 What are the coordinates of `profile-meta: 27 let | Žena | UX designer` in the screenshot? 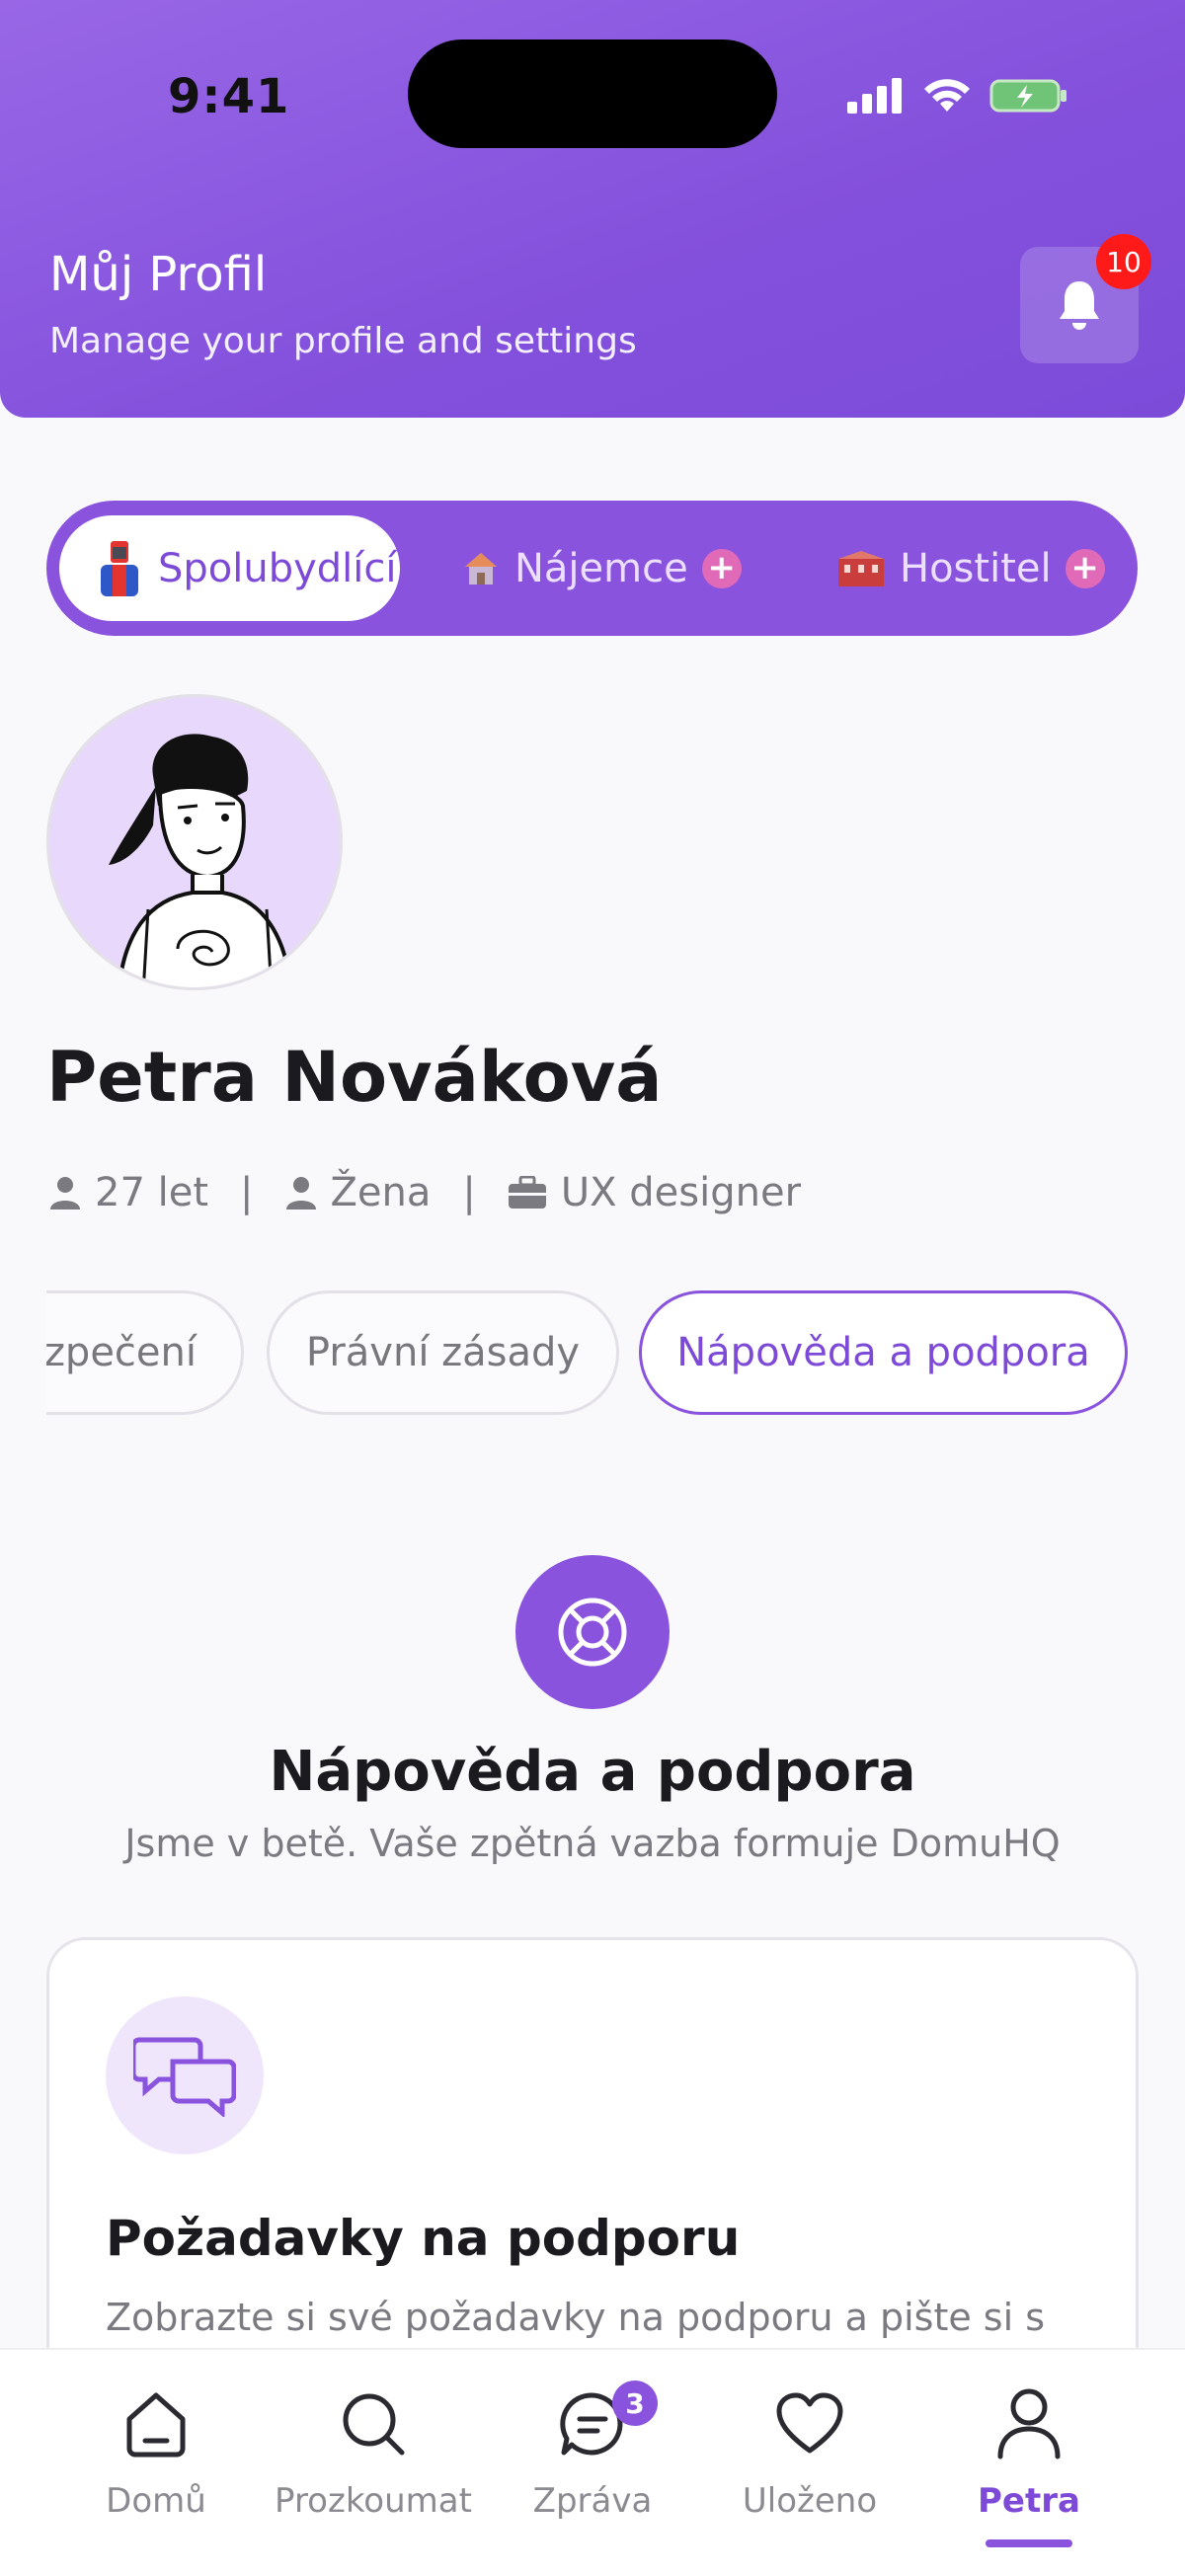 It's located at (425, 1192).